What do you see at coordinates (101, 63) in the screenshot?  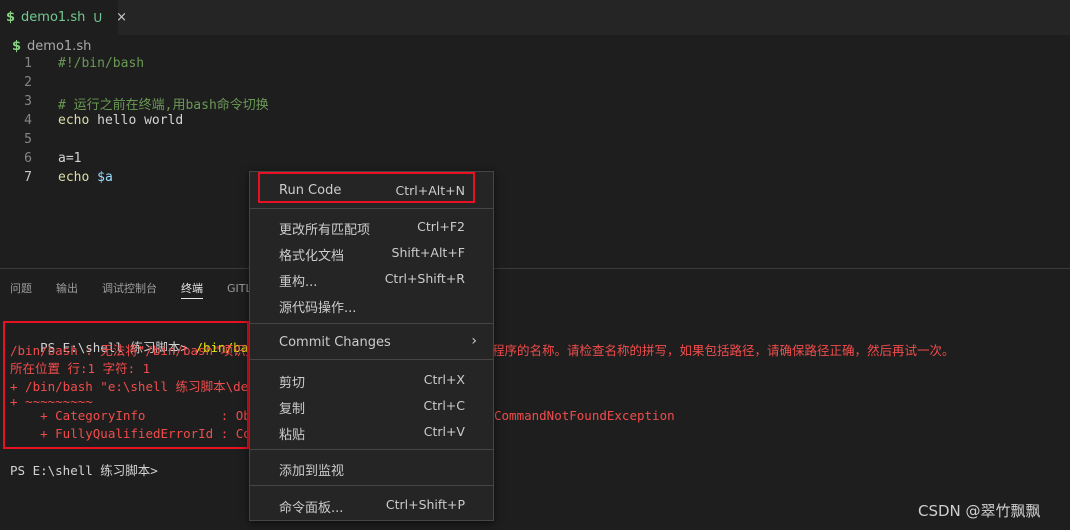 I see `code-text: #!/bin/bash` at bounding box center [101, 63].